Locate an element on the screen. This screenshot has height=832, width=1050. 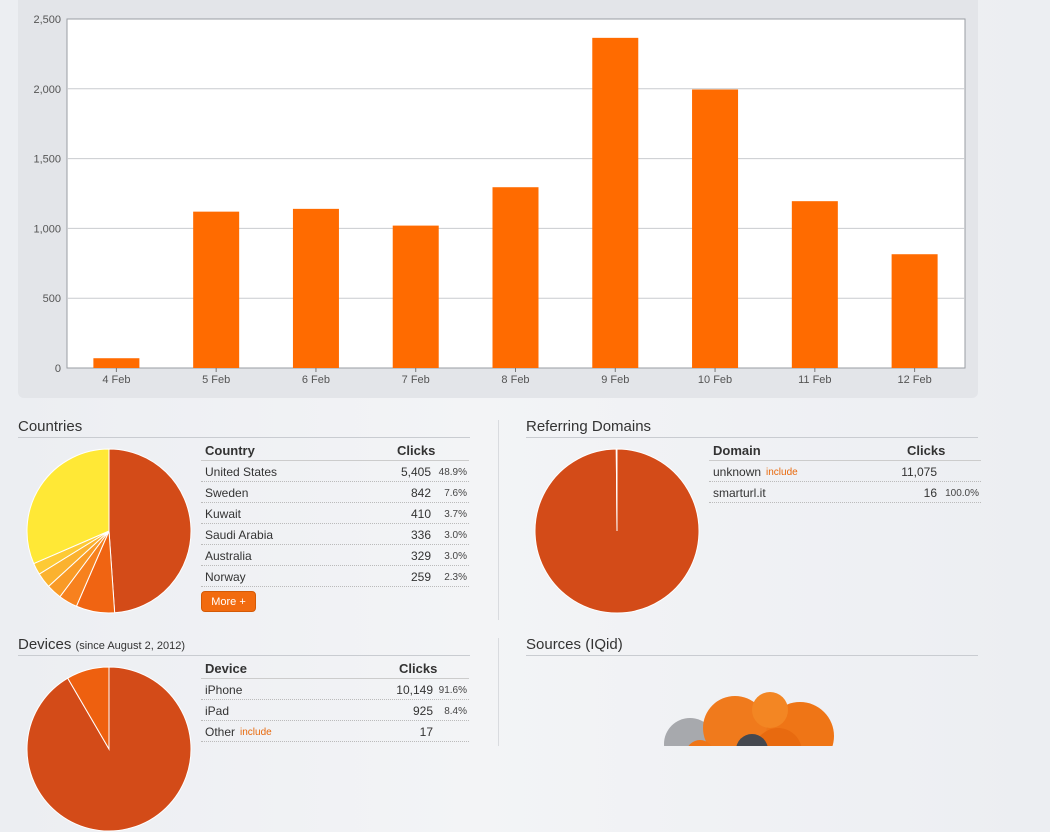
referring-row: unknown include 11,075 is located at coordinates (845, 471).